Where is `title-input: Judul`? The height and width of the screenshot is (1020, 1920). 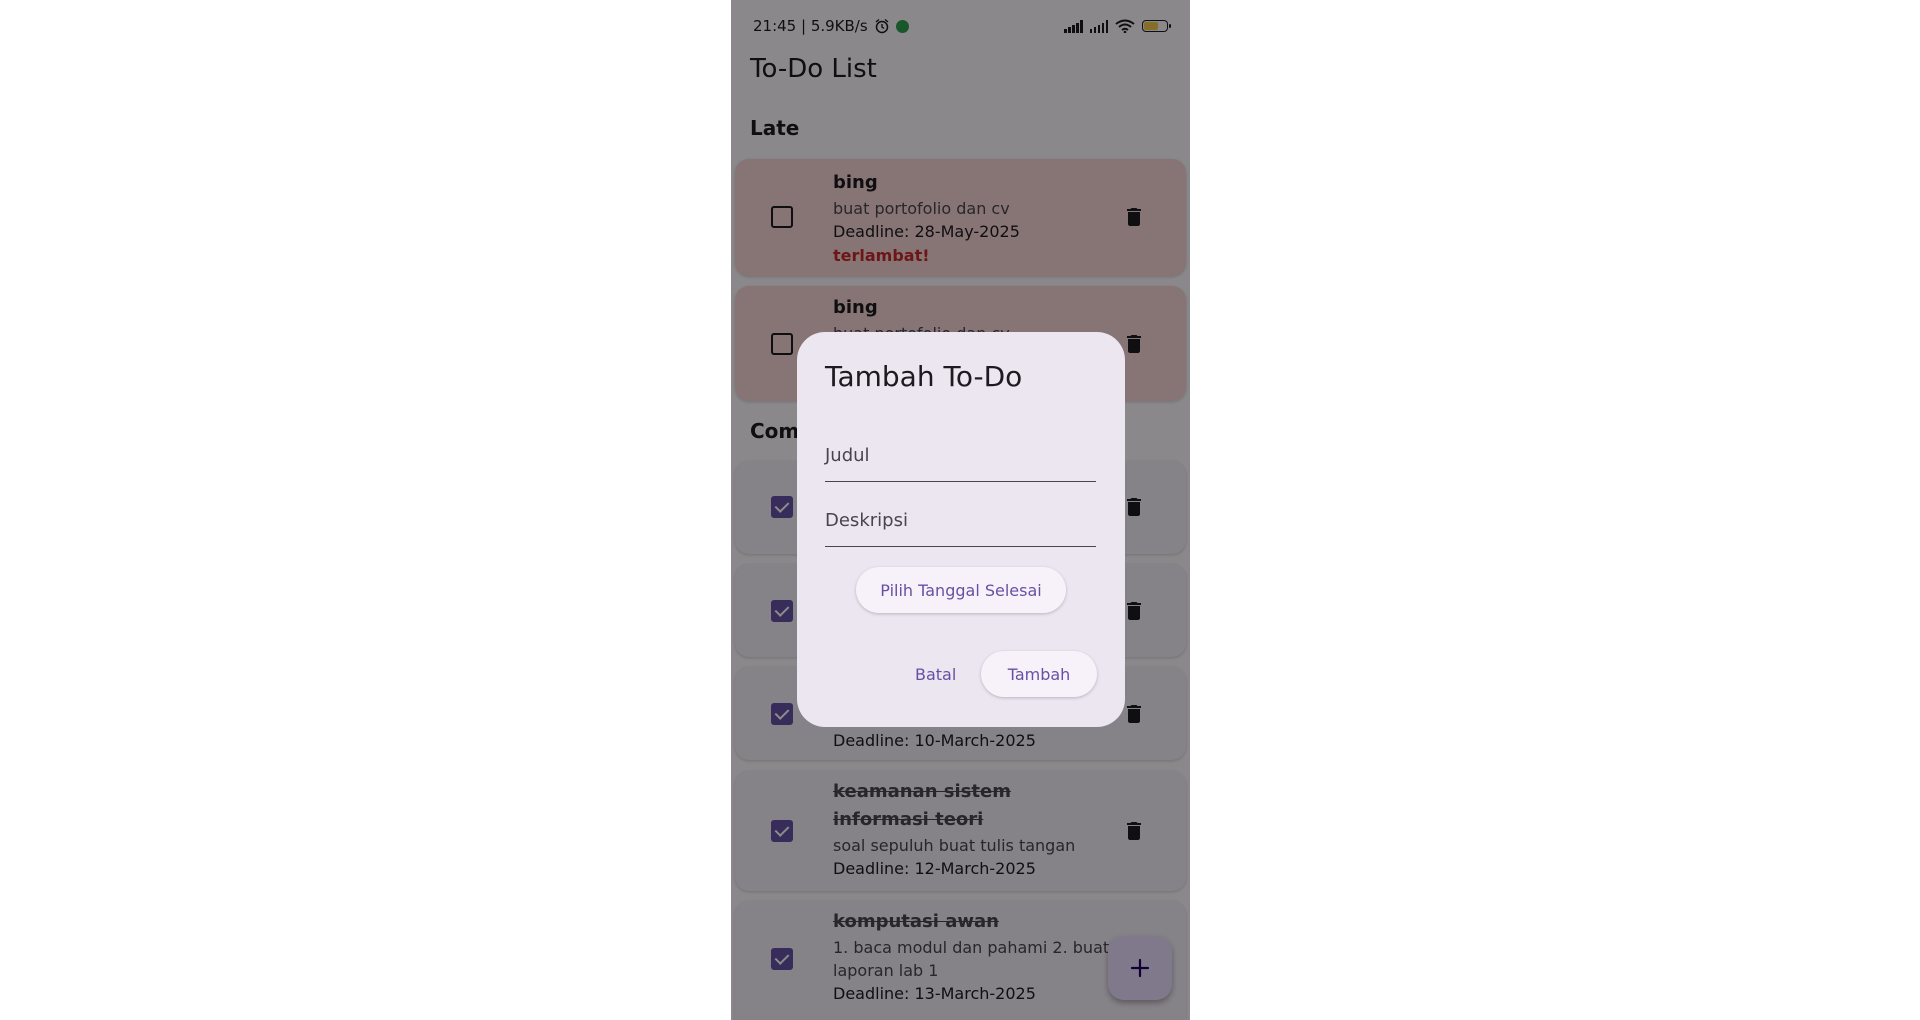 title-input: Judul is located at coordinates (960, 457).